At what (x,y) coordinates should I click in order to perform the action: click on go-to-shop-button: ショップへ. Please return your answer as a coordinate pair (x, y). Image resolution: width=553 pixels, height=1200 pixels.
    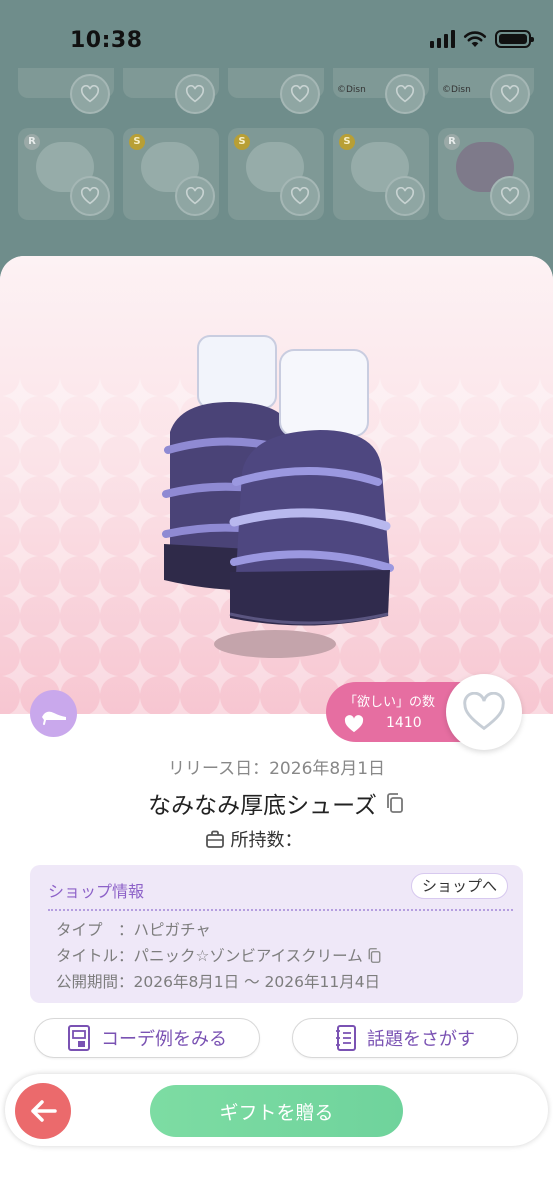
    Looking at the image, I should click on (459, 886).